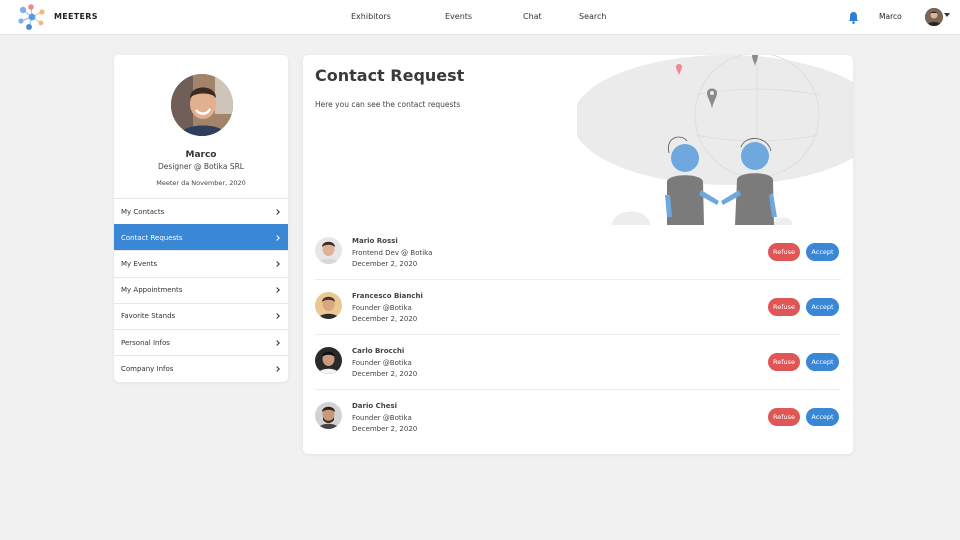 The image size is (960, 540). I want to click on contact-name: Francesco Bianchi, so click(387, 296).